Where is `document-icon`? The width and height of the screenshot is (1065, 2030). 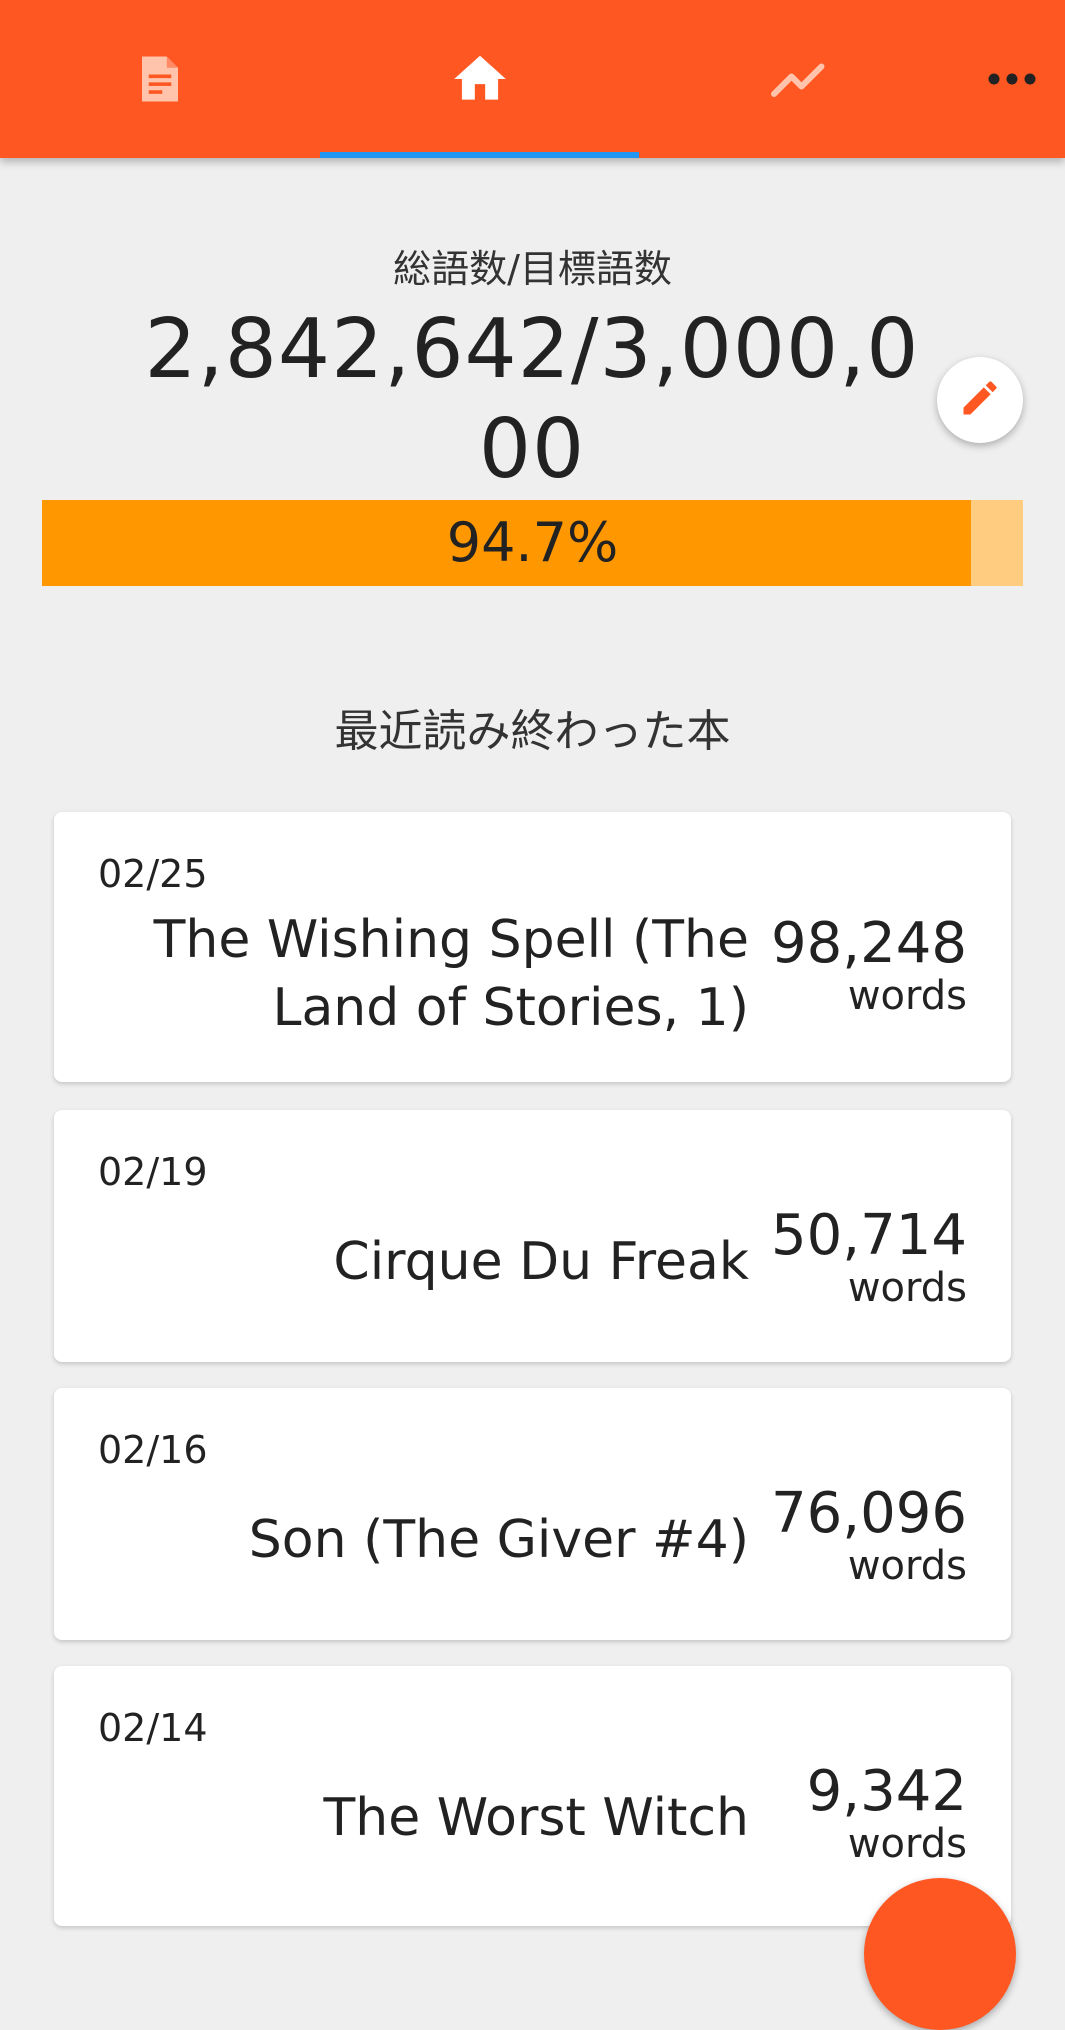 document-icon is located at coordinates (160, 79).